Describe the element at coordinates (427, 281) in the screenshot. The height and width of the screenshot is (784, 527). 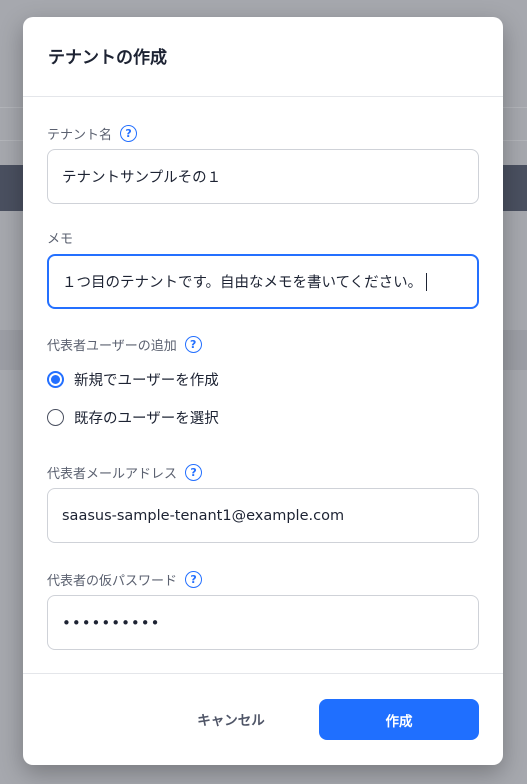
I see `text-caret` at that location.